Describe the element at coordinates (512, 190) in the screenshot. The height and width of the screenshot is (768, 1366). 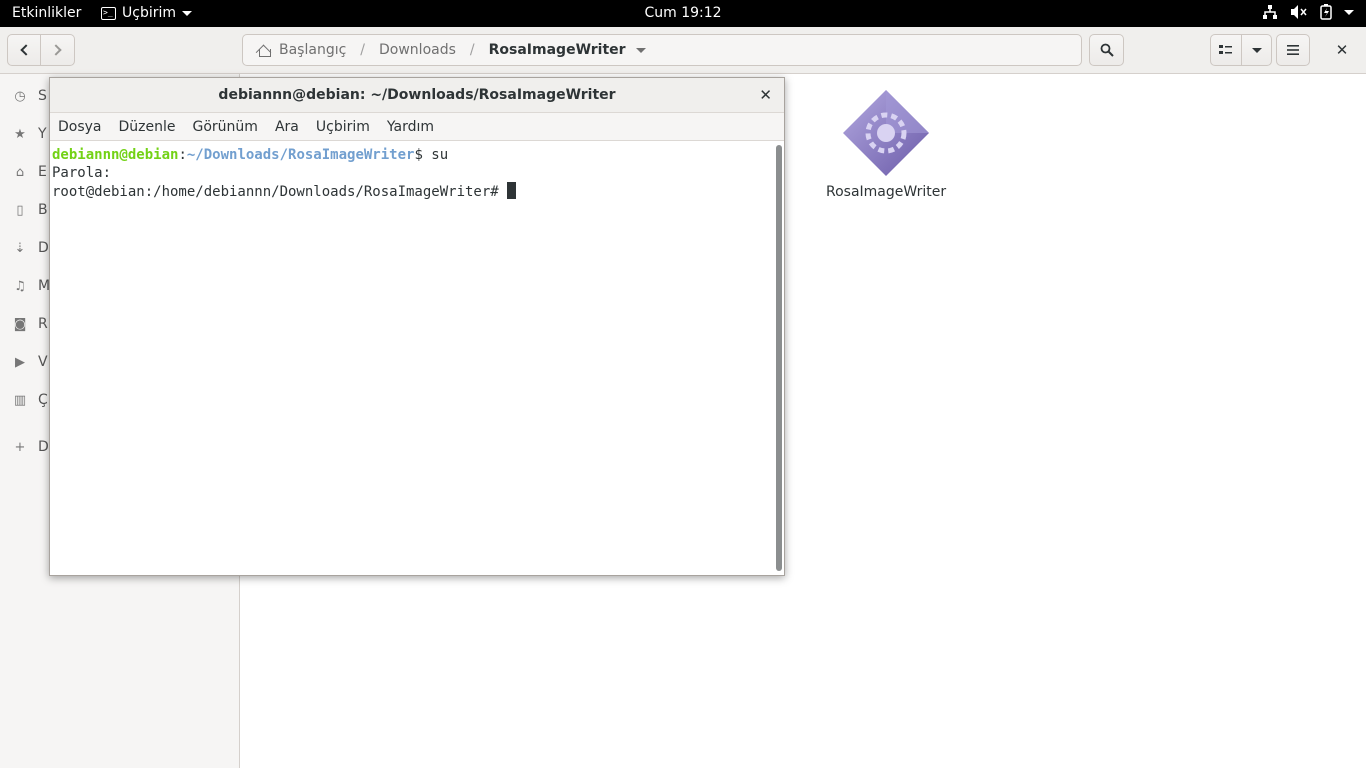
I see `text-cursor` at that location.